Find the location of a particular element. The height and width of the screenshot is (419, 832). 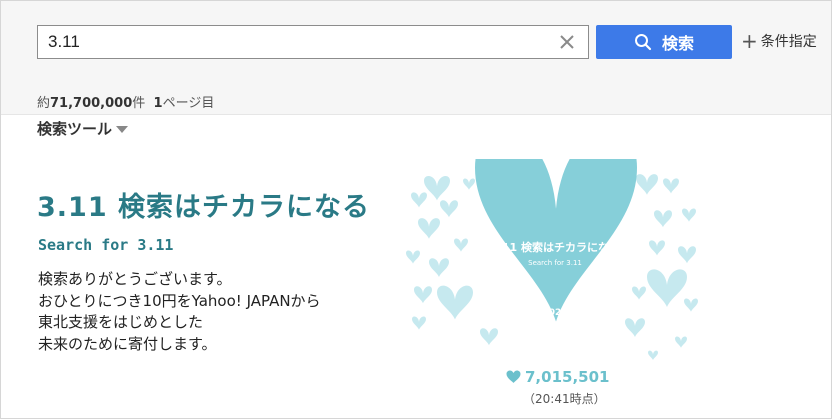

result-count: 約71,700,000件 1ページ目 is located at coordinates (126, 103).